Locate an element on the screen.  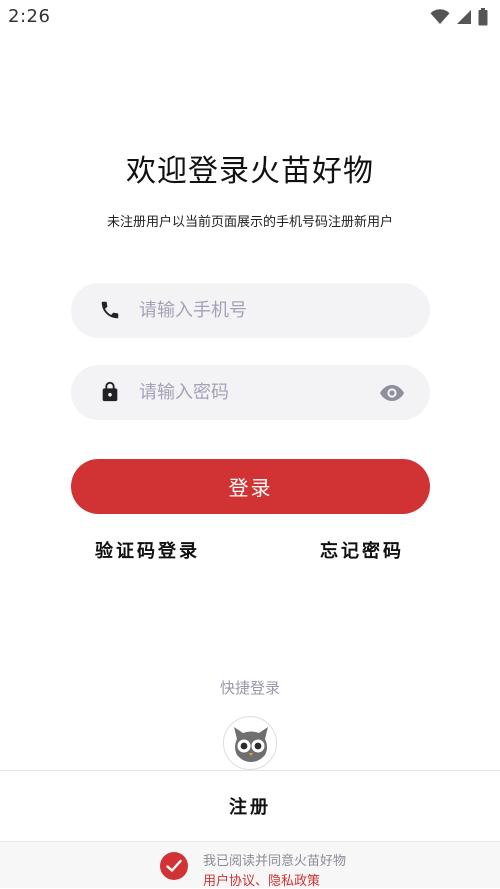
forgot-password-link: 忘记密码 is located at coordinates (362, 550).